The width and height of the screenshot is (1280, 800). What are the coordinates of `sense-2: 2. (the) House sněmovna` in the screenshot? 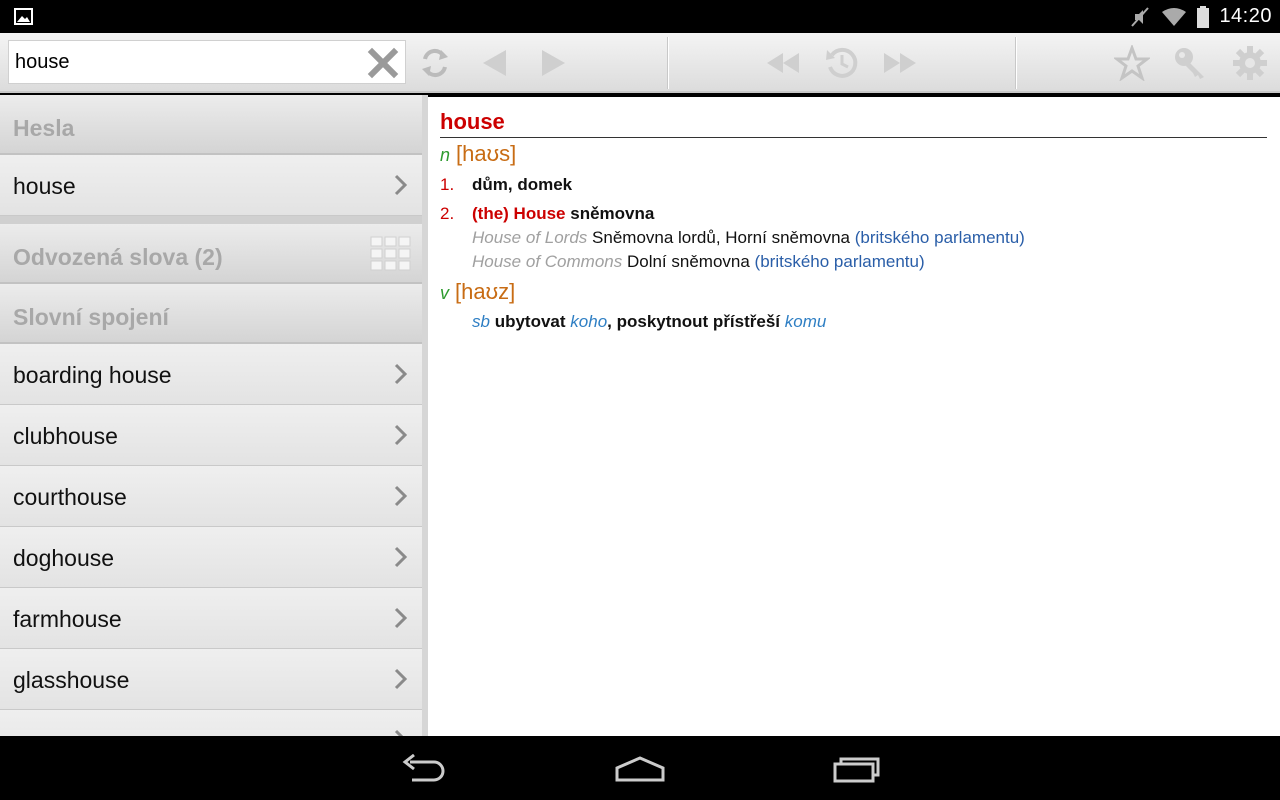 It's located at (547, 214).